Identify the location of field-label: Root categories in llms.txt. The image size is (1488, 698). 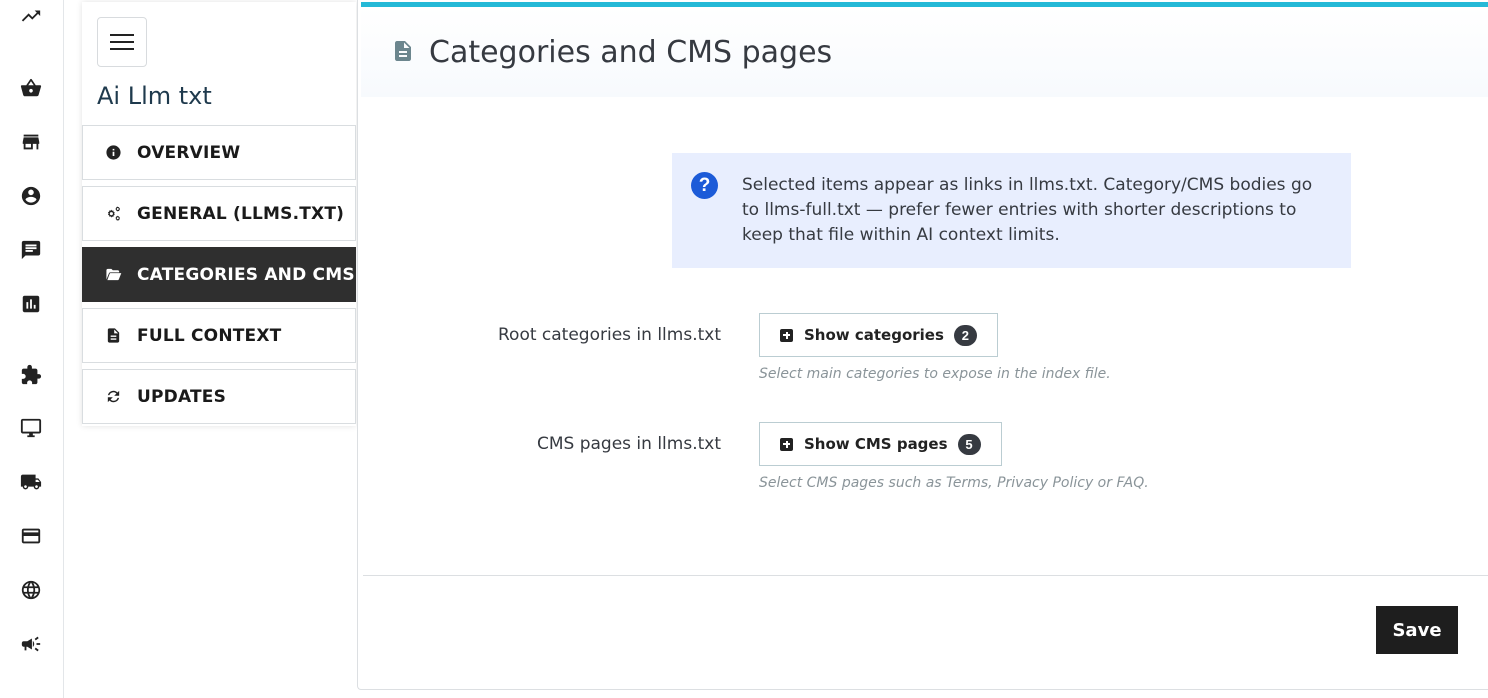
(609, 335).